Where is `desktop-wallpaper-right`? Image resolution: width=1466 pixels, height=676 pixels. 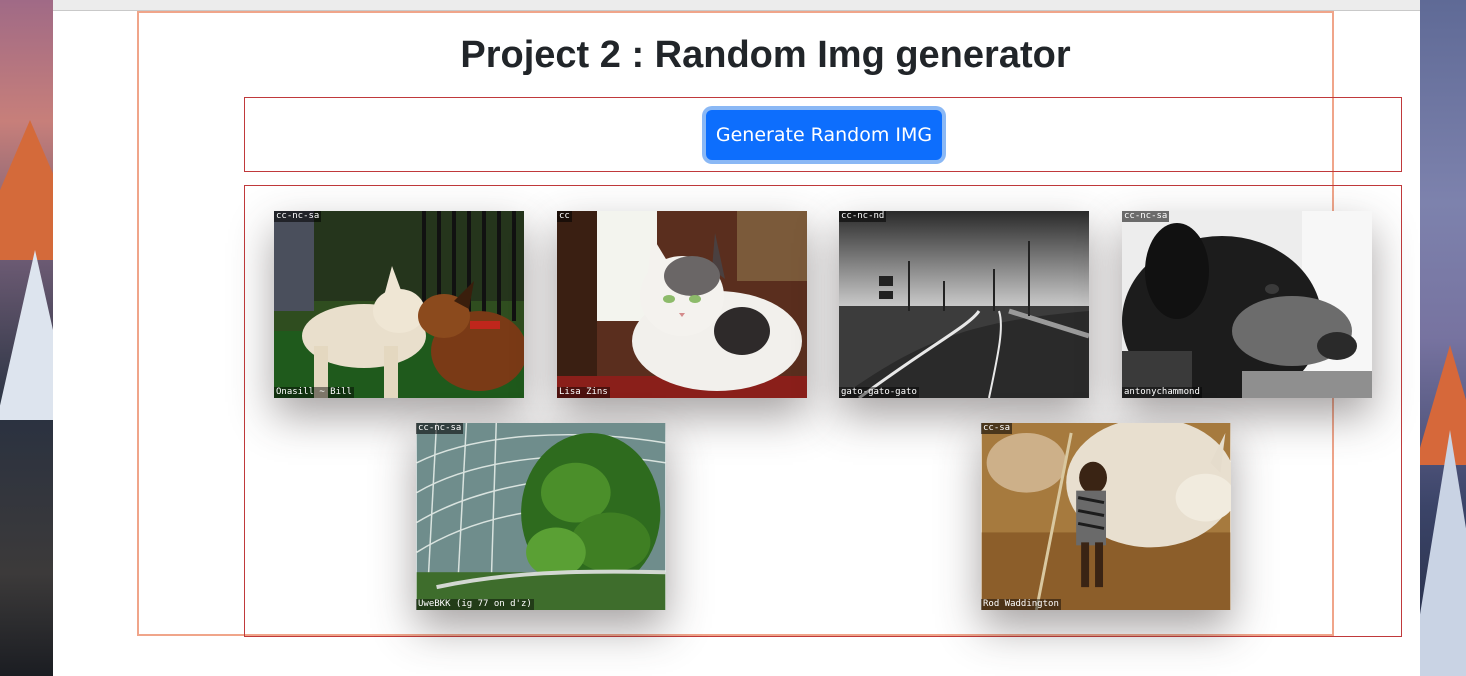 desktop-wallpaper-right is located at coordinates (1443, 338).